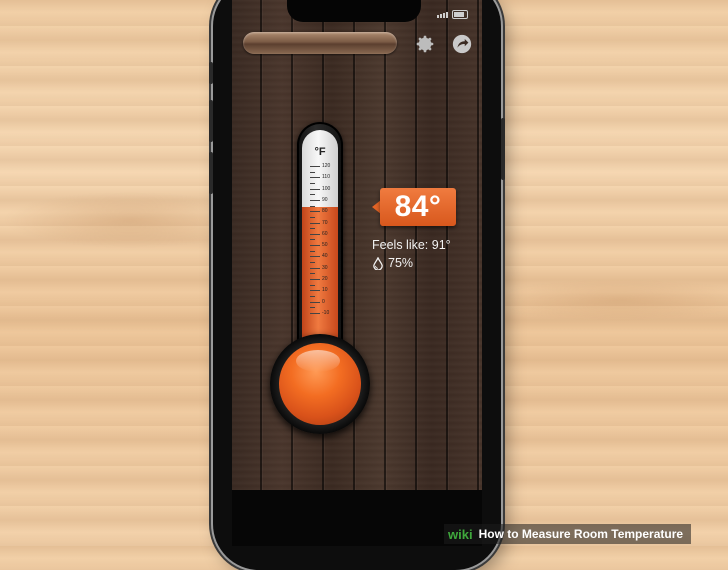 The image size is (728, 570). What do you see at coordinates (326, 166) in the screenshot?
I see `scale-label: 120` at bounding box center [326, 166].